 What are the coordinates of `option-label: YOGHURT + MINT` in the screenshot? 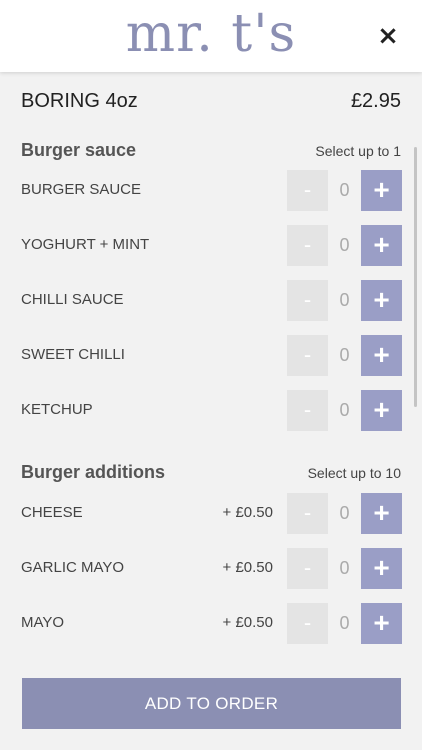 It's located at (85, 244).